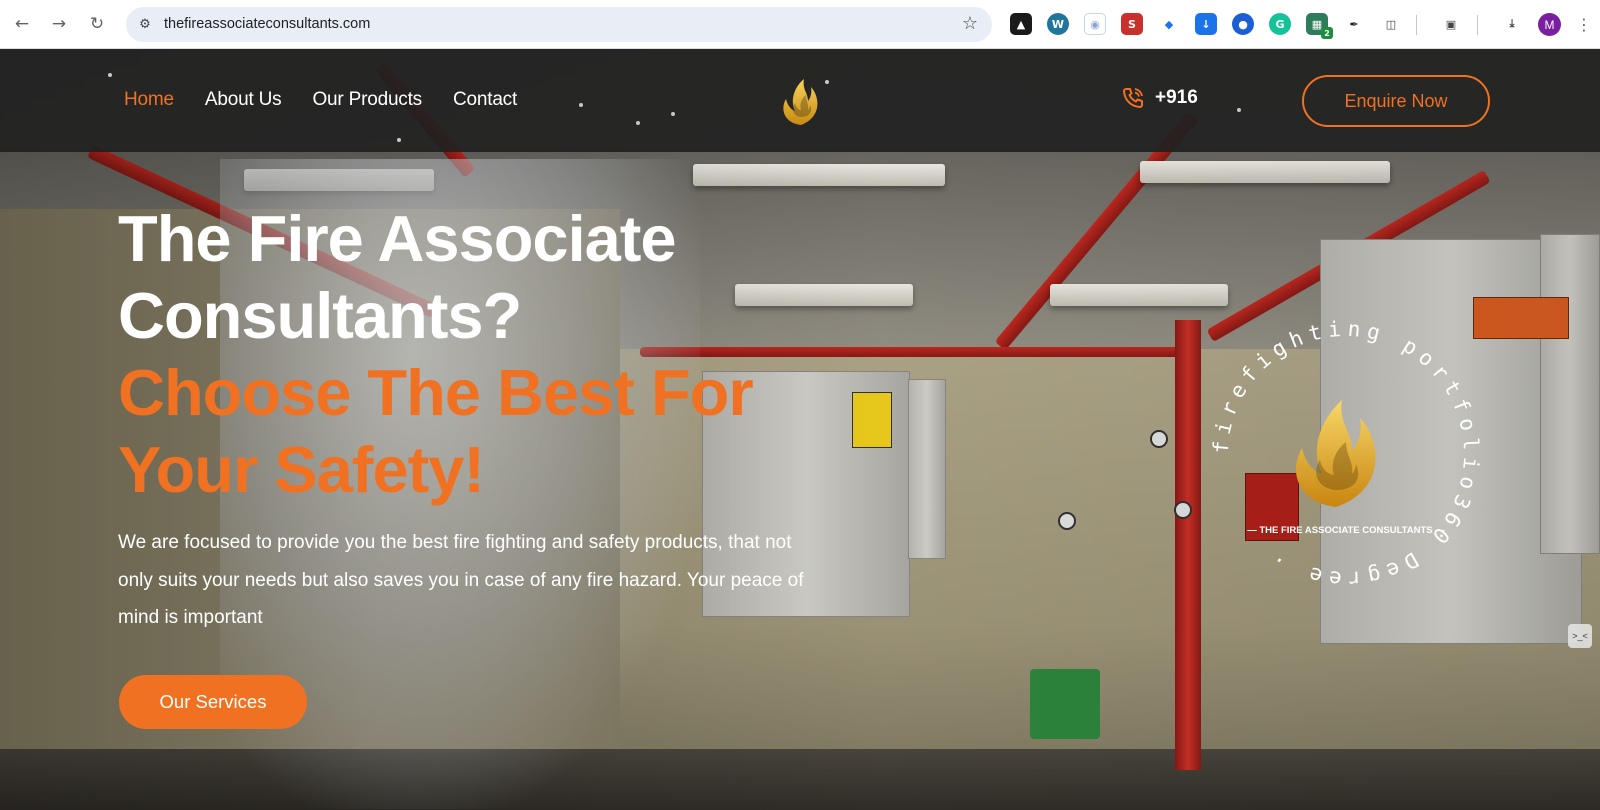 This screenshot has width=1600, height=810. Describe the element at coordinates (397, 238) in the screenshot. I see `hero-title-line-1: The Fire Associate` at that location.